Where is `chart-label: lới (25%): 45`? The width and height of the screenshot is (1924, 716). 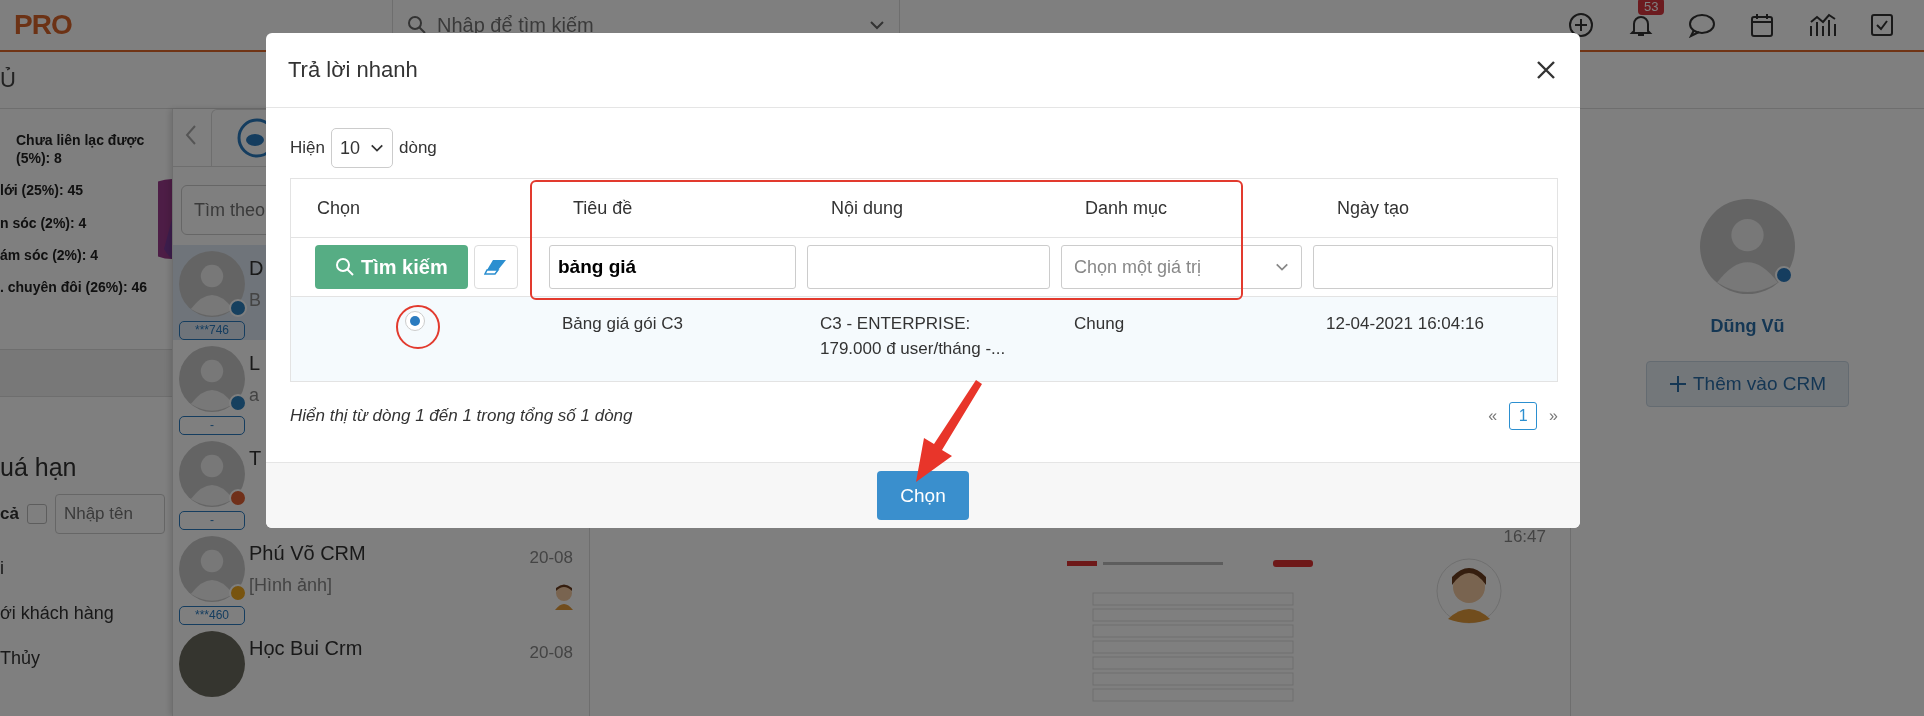 chart-label: lới (25%): 45 is located at coordinates (42, 190).